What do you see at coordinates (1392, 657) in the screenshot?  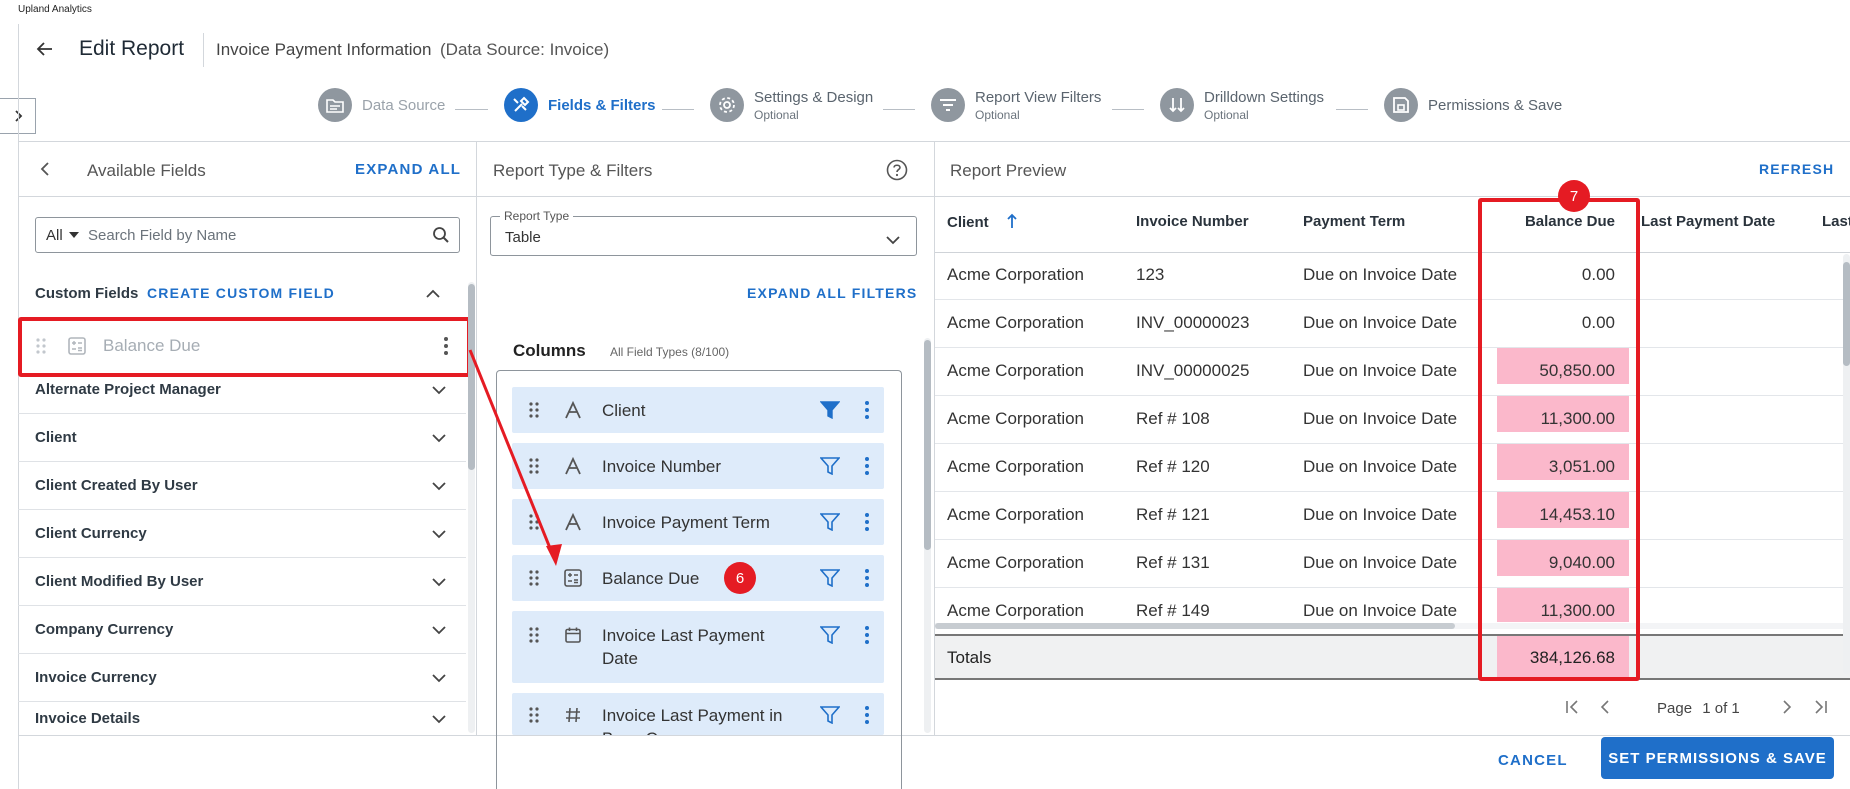 I see `totals-row` at bounding box center [1392, 657].